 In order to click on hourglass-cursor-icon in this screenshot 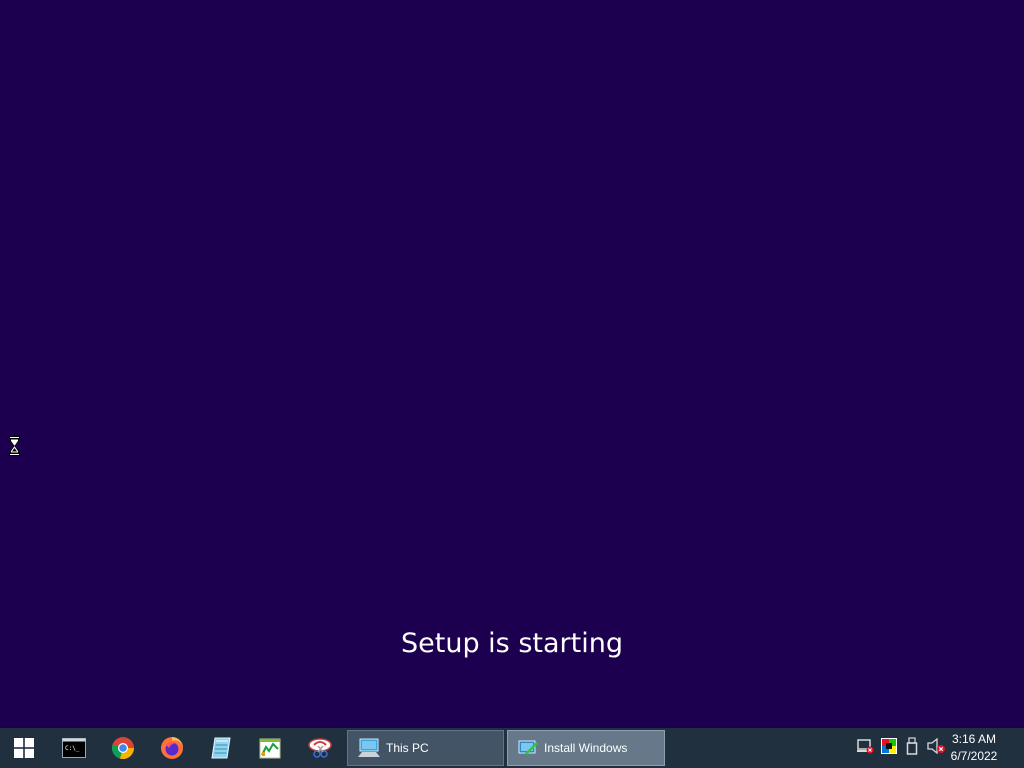, I will do `click(14, 446)`.